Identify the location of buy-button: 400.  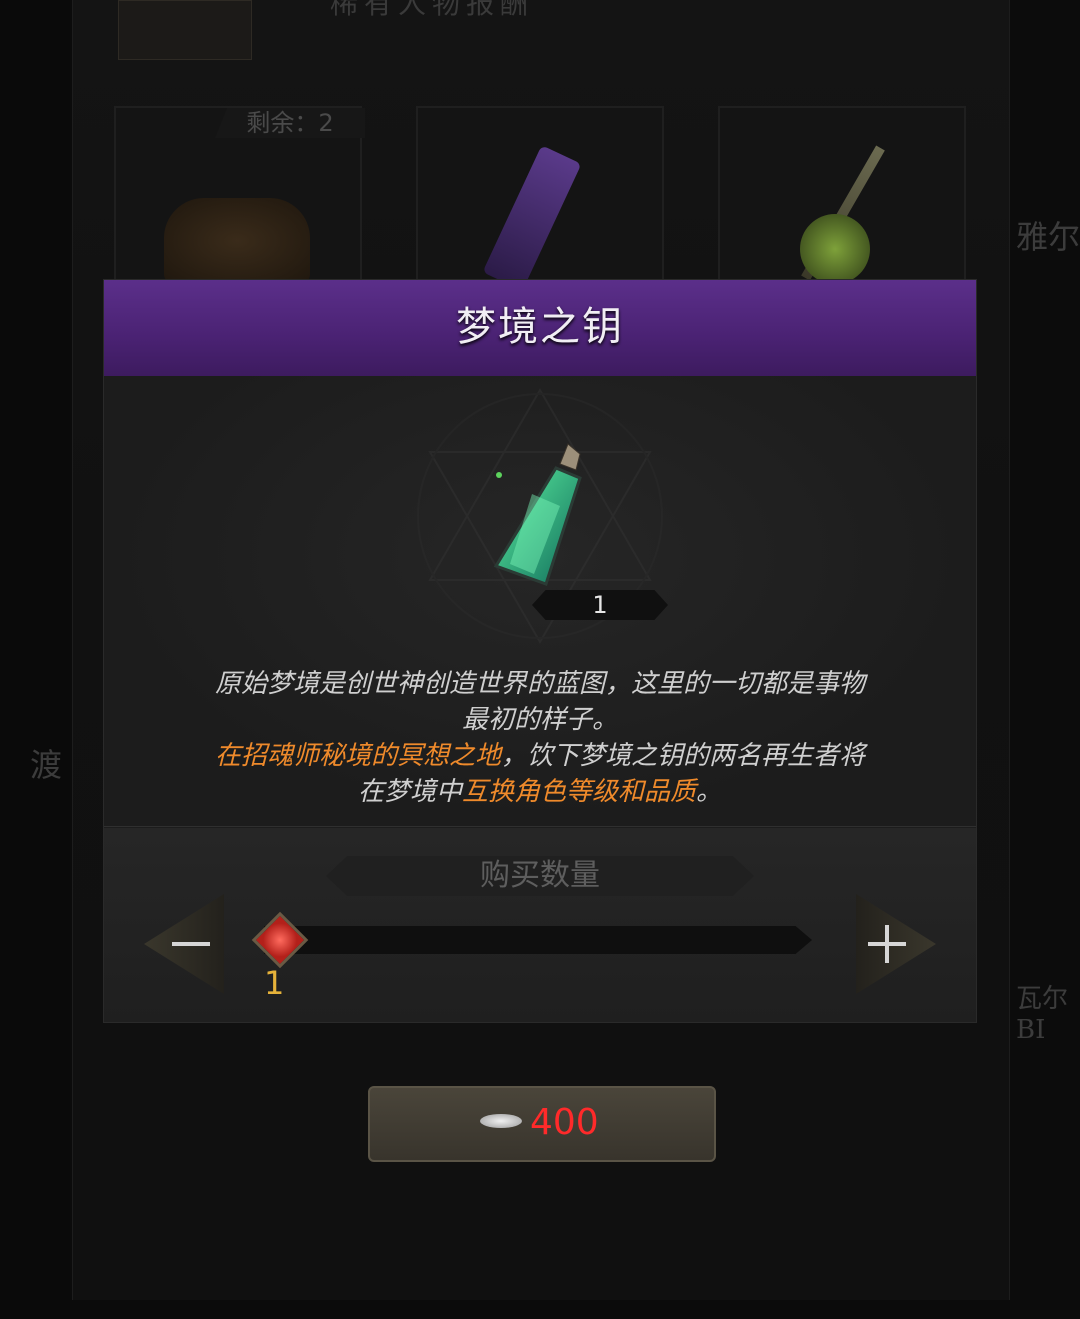
(542, 1124).